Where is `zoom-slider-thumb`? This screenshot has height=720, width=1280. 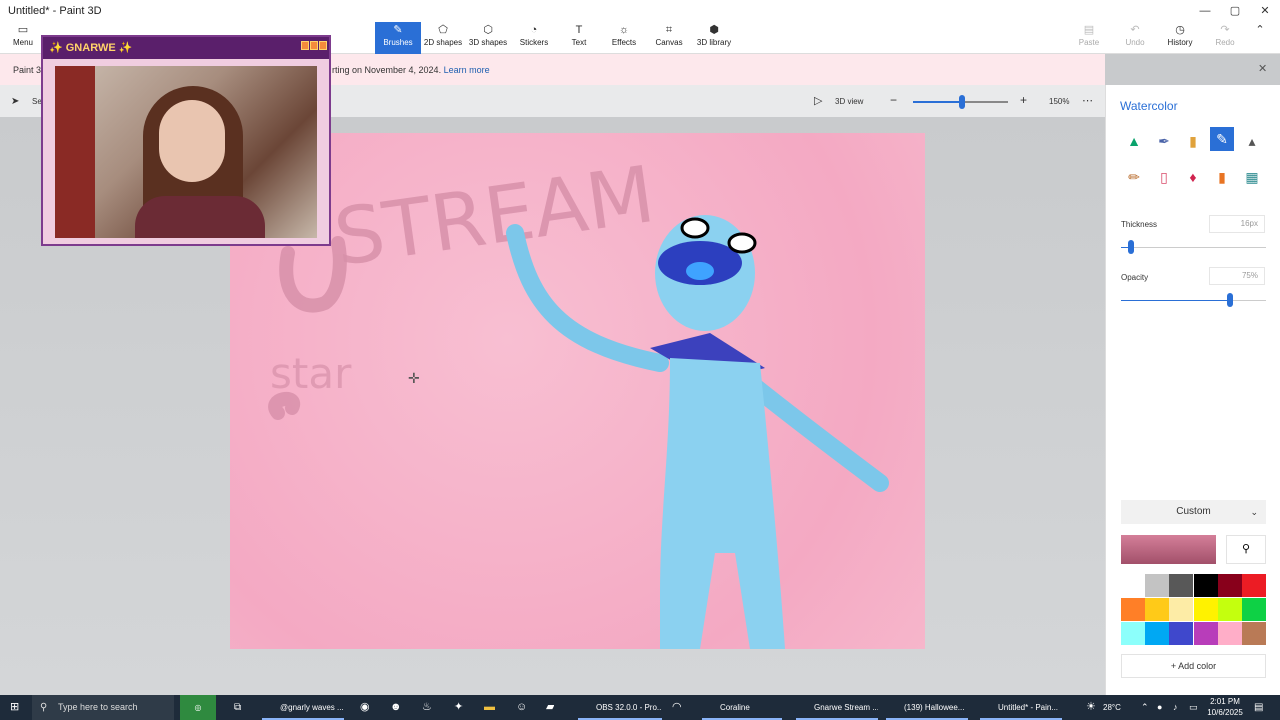 zoom-slider-thumb is located at coordinates (962, 102).